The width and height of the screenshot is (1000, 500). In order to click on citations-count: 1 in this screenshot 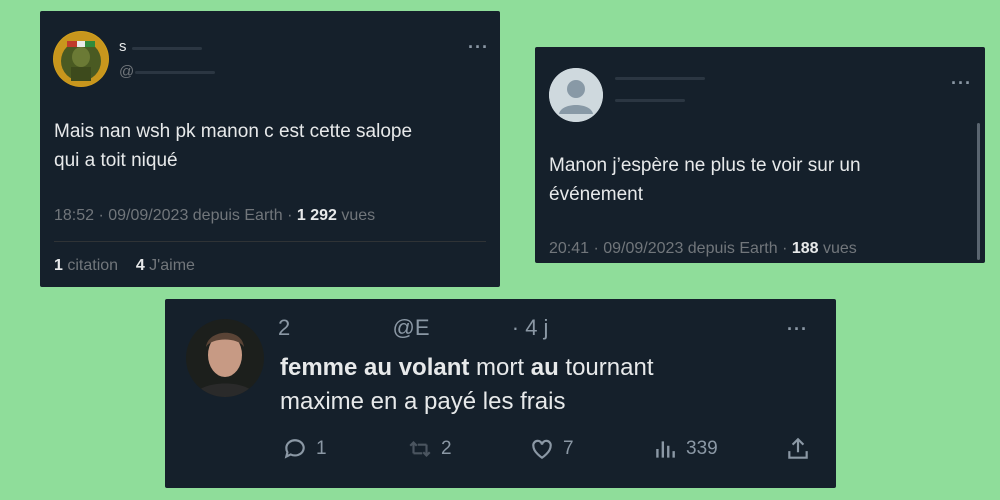, I will do `click(58, 265)`.